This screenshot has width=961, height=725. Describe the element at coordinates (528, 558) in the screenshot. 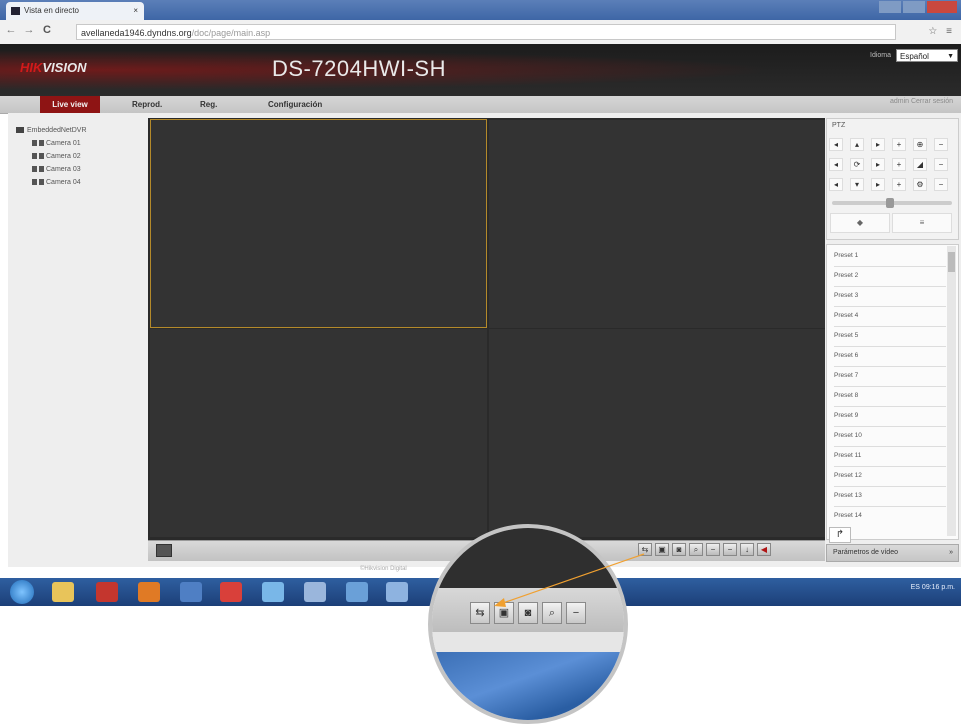

I see `magnifier-video-area` at that location.